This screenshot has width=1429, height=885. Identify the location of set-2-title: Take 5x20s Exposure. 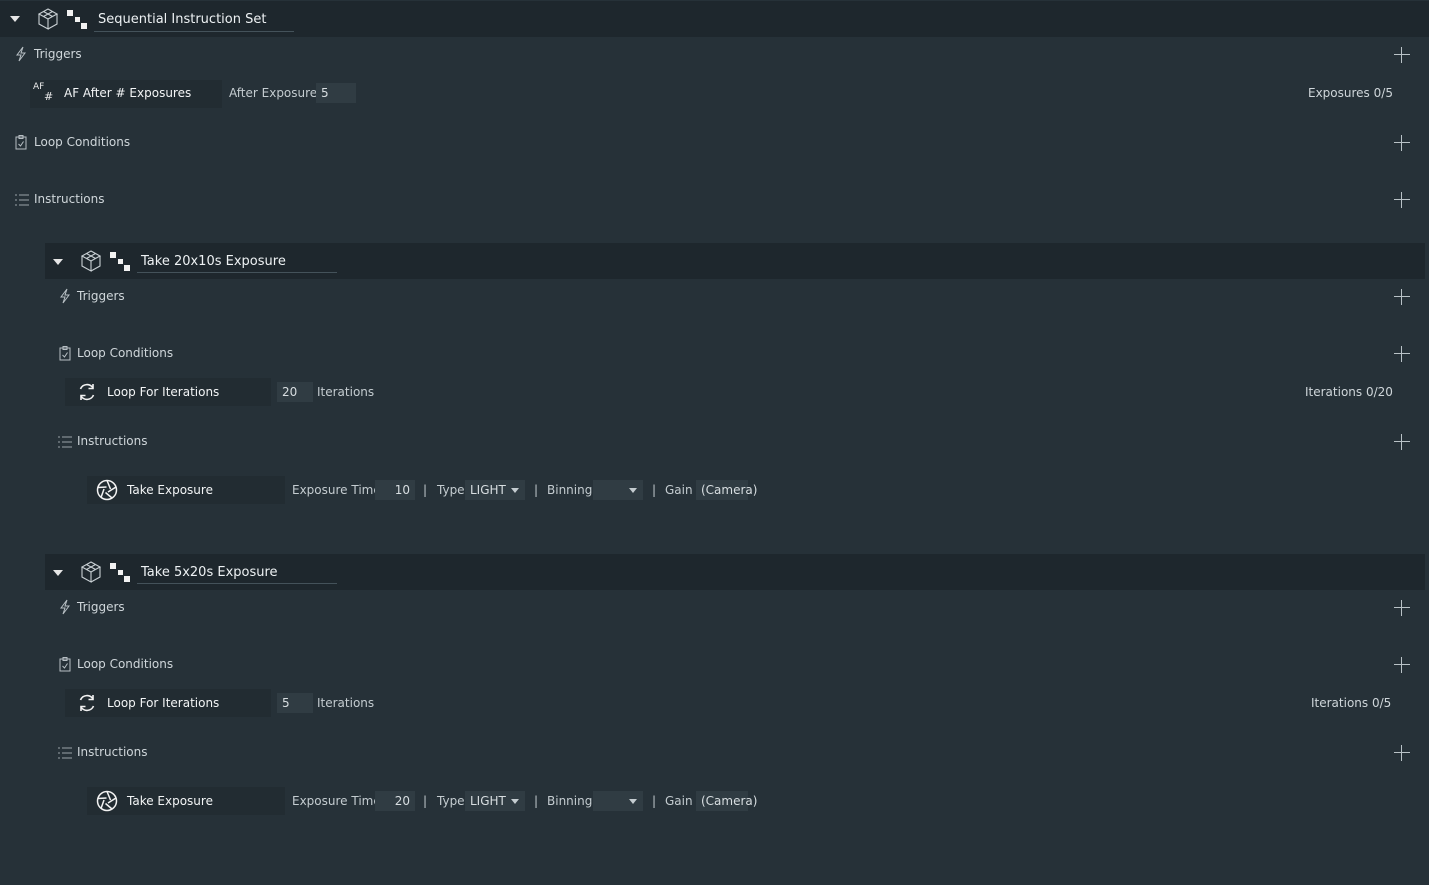
(209, 572).